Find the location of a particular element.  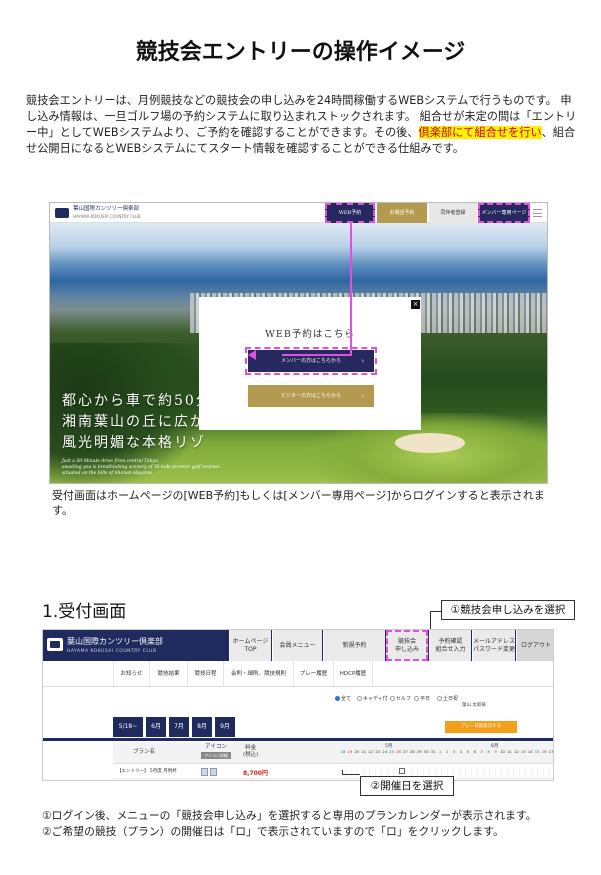

menu-label: 会員メニュー is located at coordinates (297, 645).